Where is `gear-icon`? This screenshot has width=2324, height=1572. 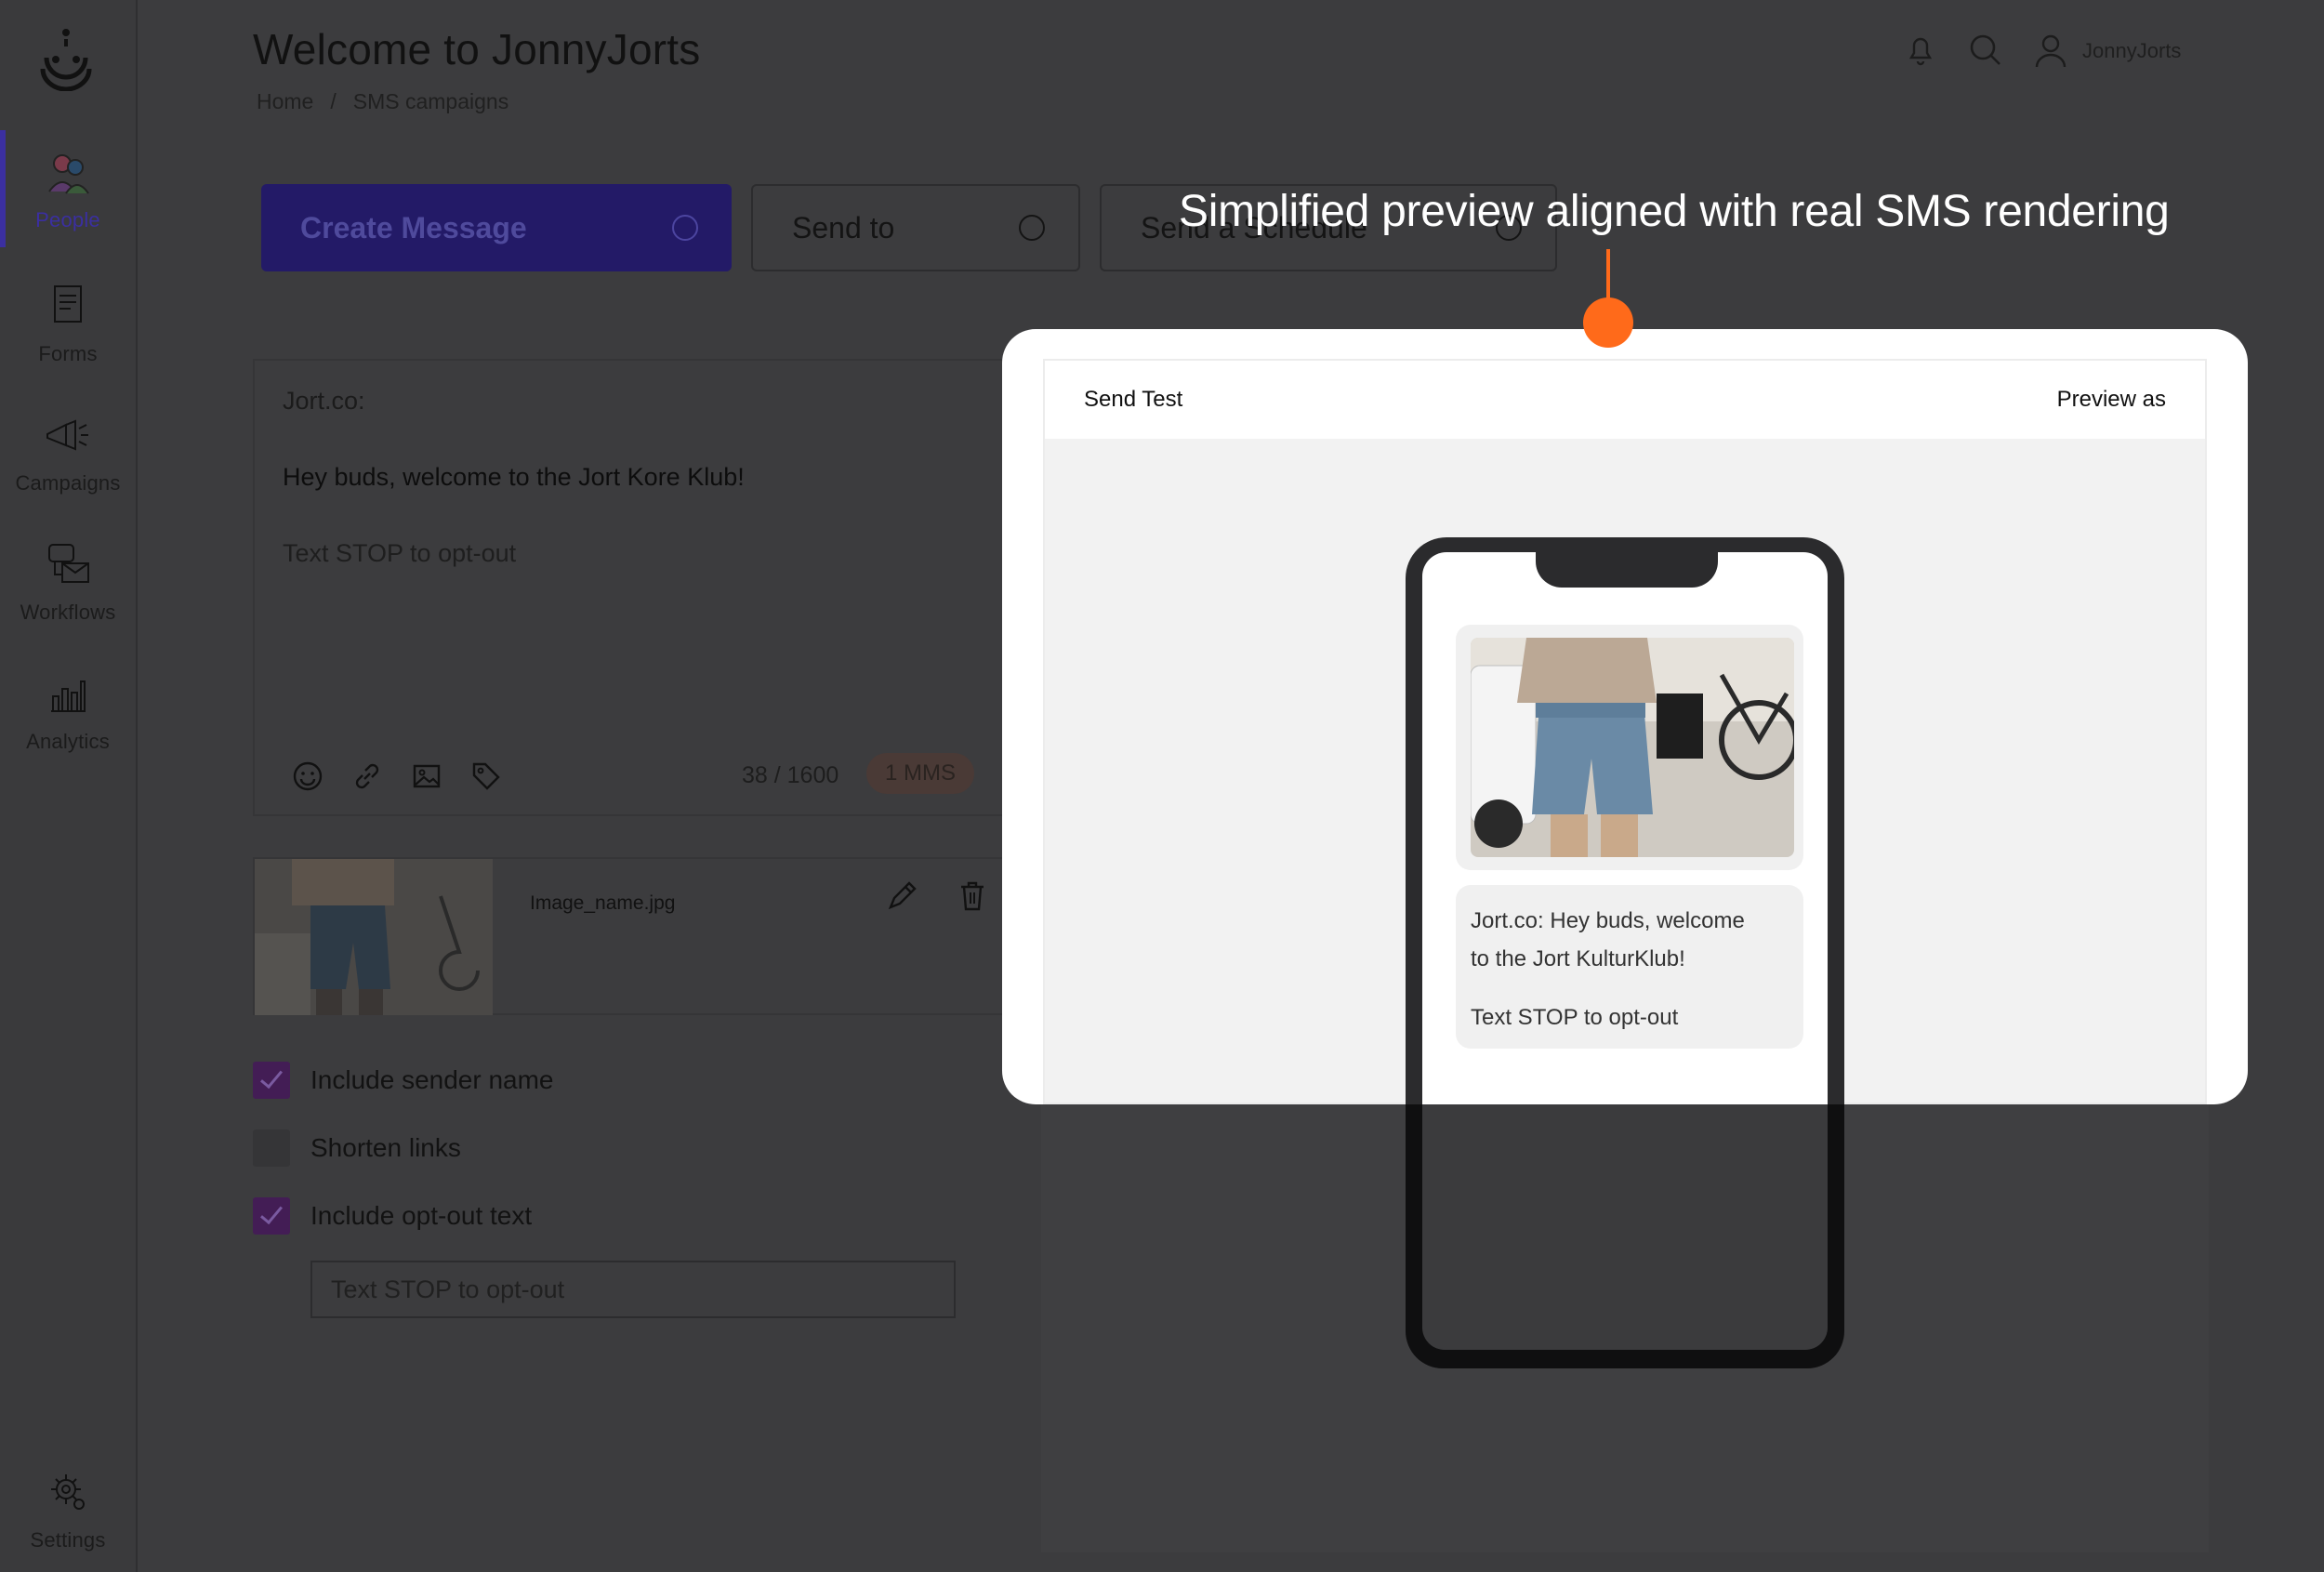
gear-icon is located at coordinates (68, 1492).